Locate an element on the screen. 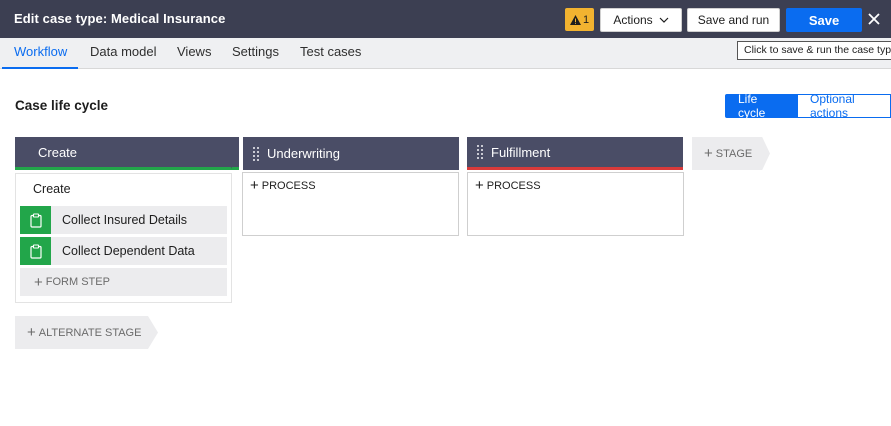  close-icon is located at coordinates (874, 19).